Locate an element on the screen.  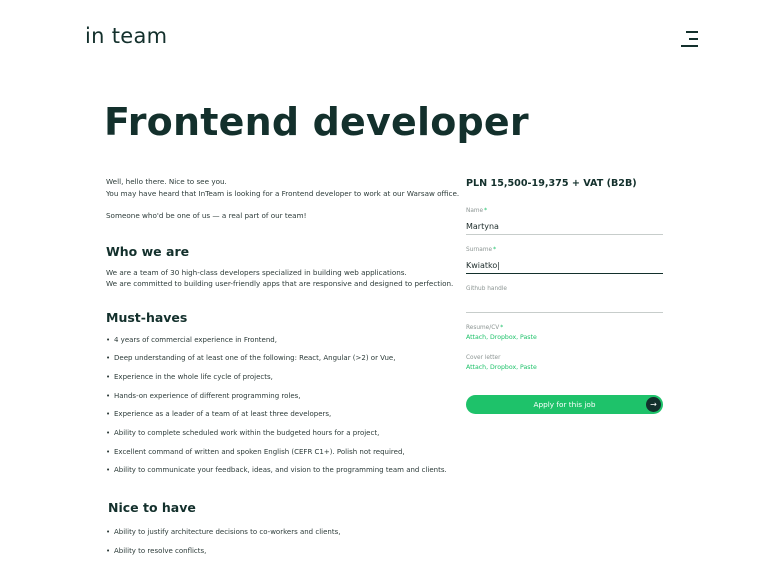
who-we-are-heading: Who we are is located at coordinates (148, 251).